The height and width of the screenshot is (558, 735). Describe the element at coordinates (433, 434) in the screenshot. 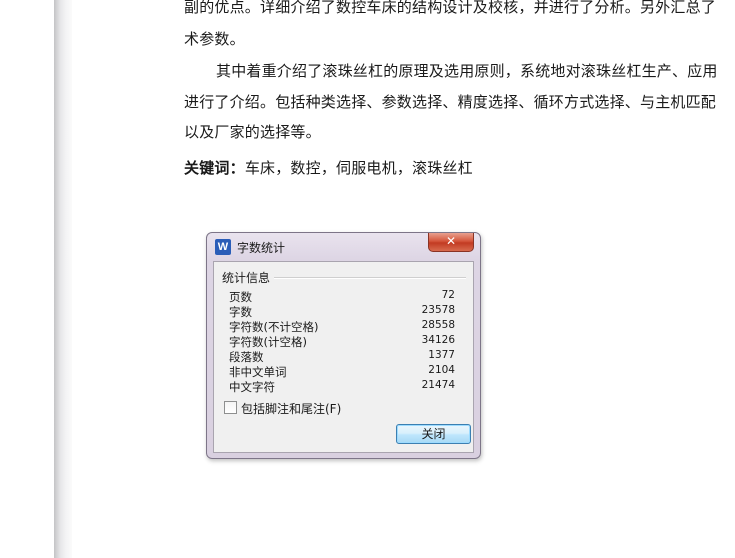

I see `close-button: 关闭` at that location.